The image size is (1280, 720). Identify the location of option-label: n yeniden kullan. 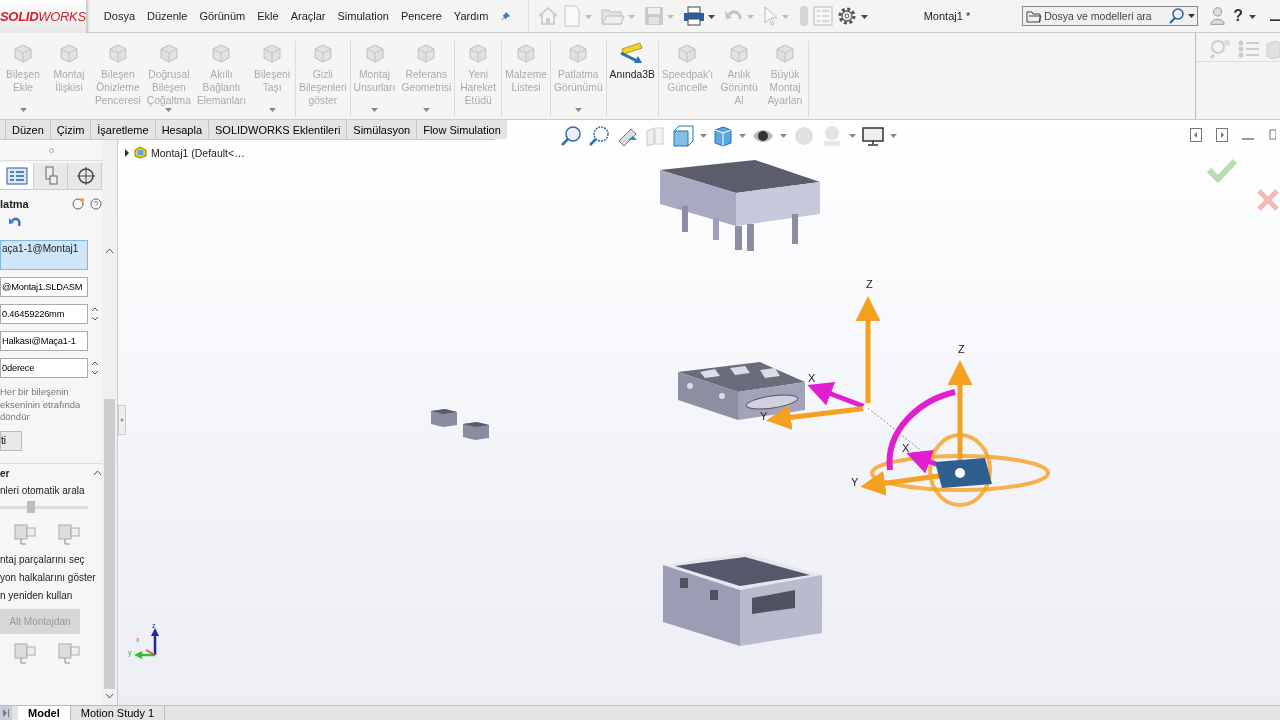
(51, 595).